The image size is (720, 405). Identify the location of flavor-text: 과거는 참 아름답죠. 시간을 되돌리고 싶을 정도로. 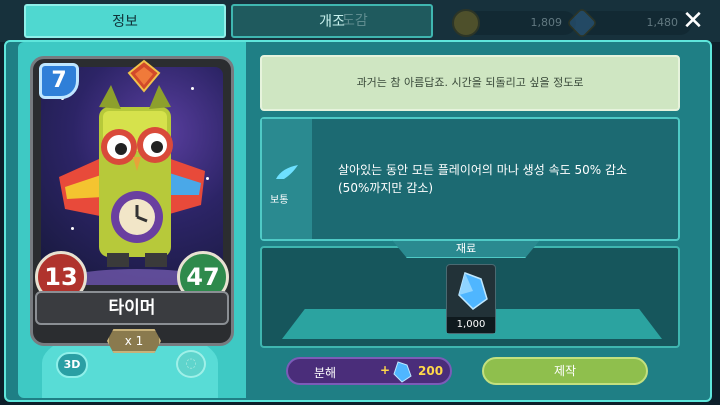
(470, 83).